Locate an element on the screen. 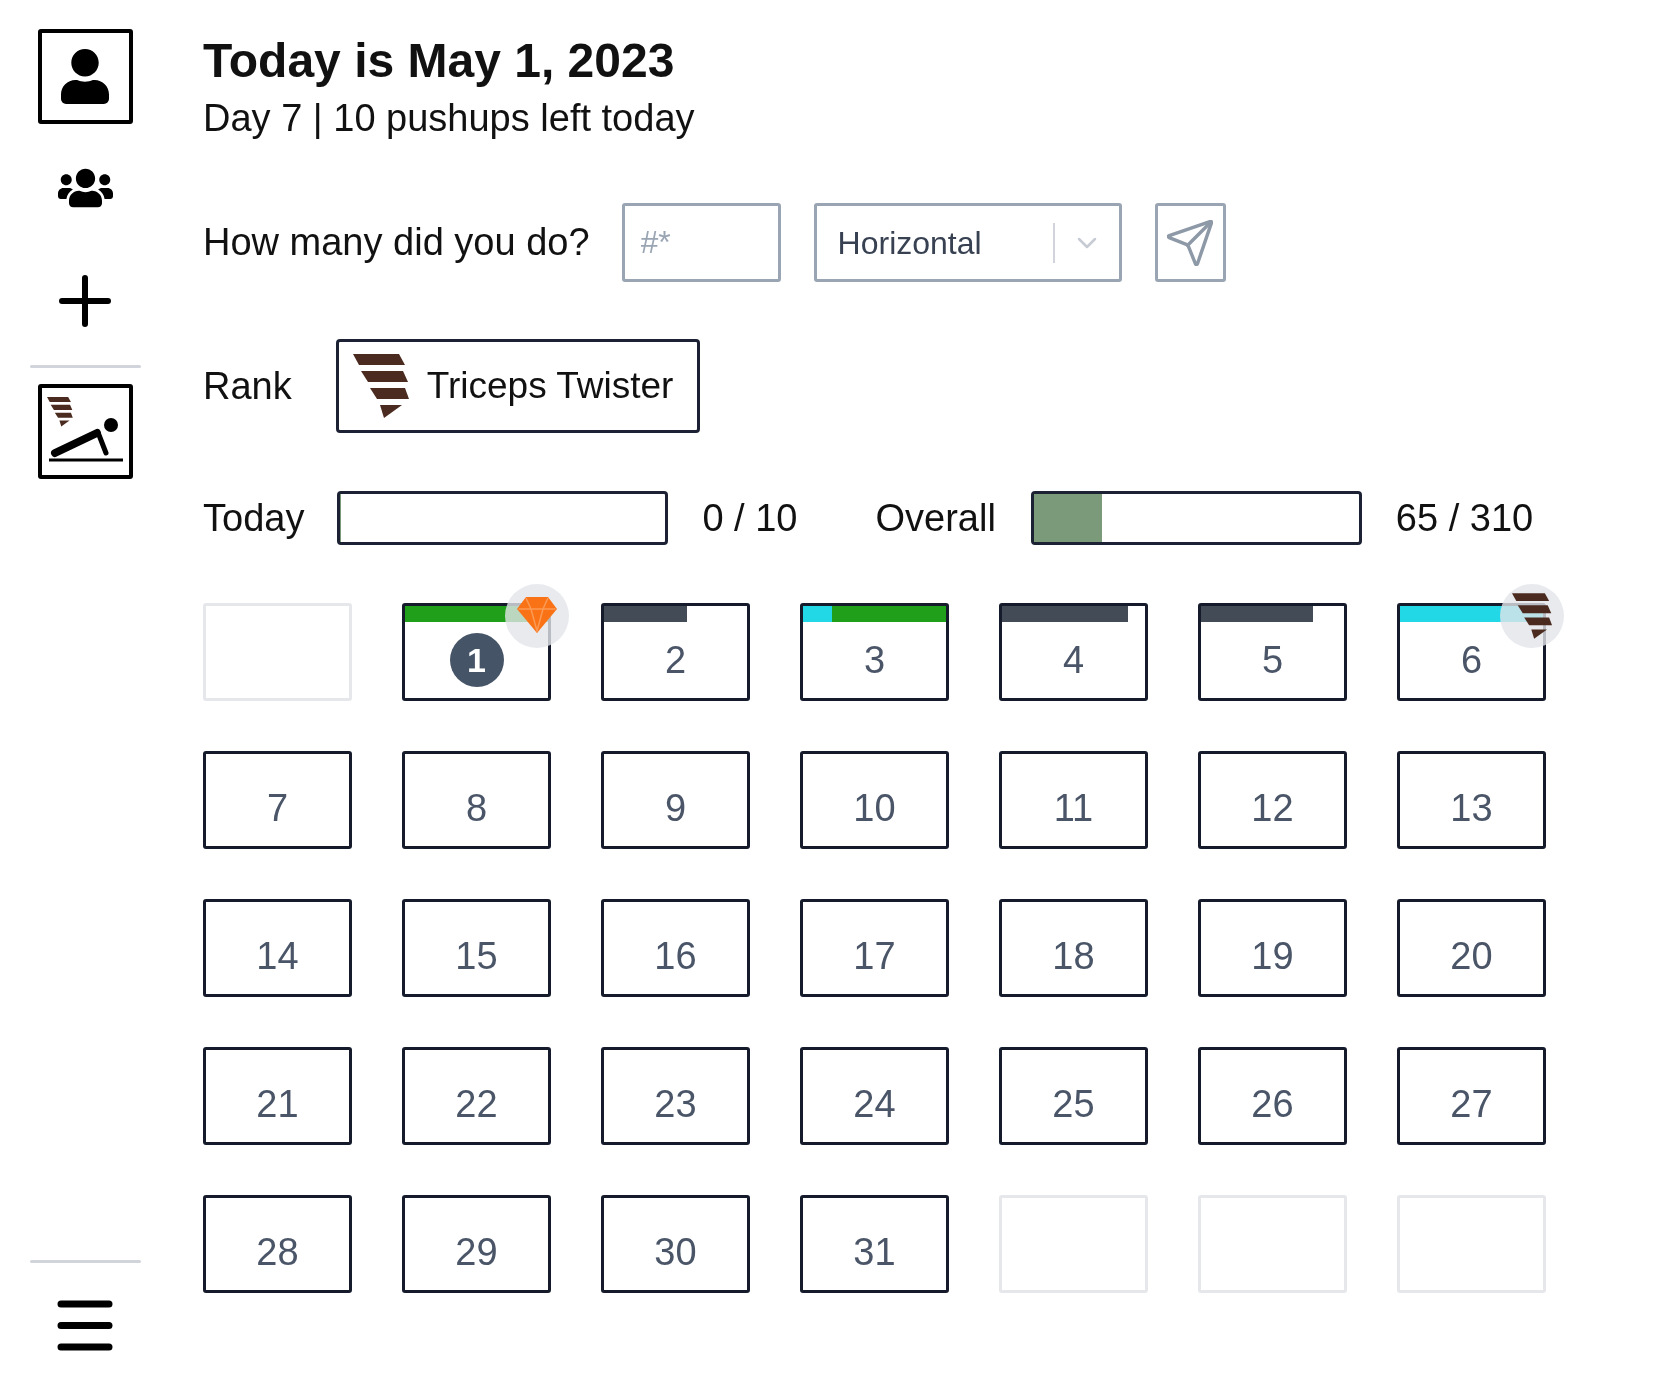  send-icon is located at coordinates (1190, 242).